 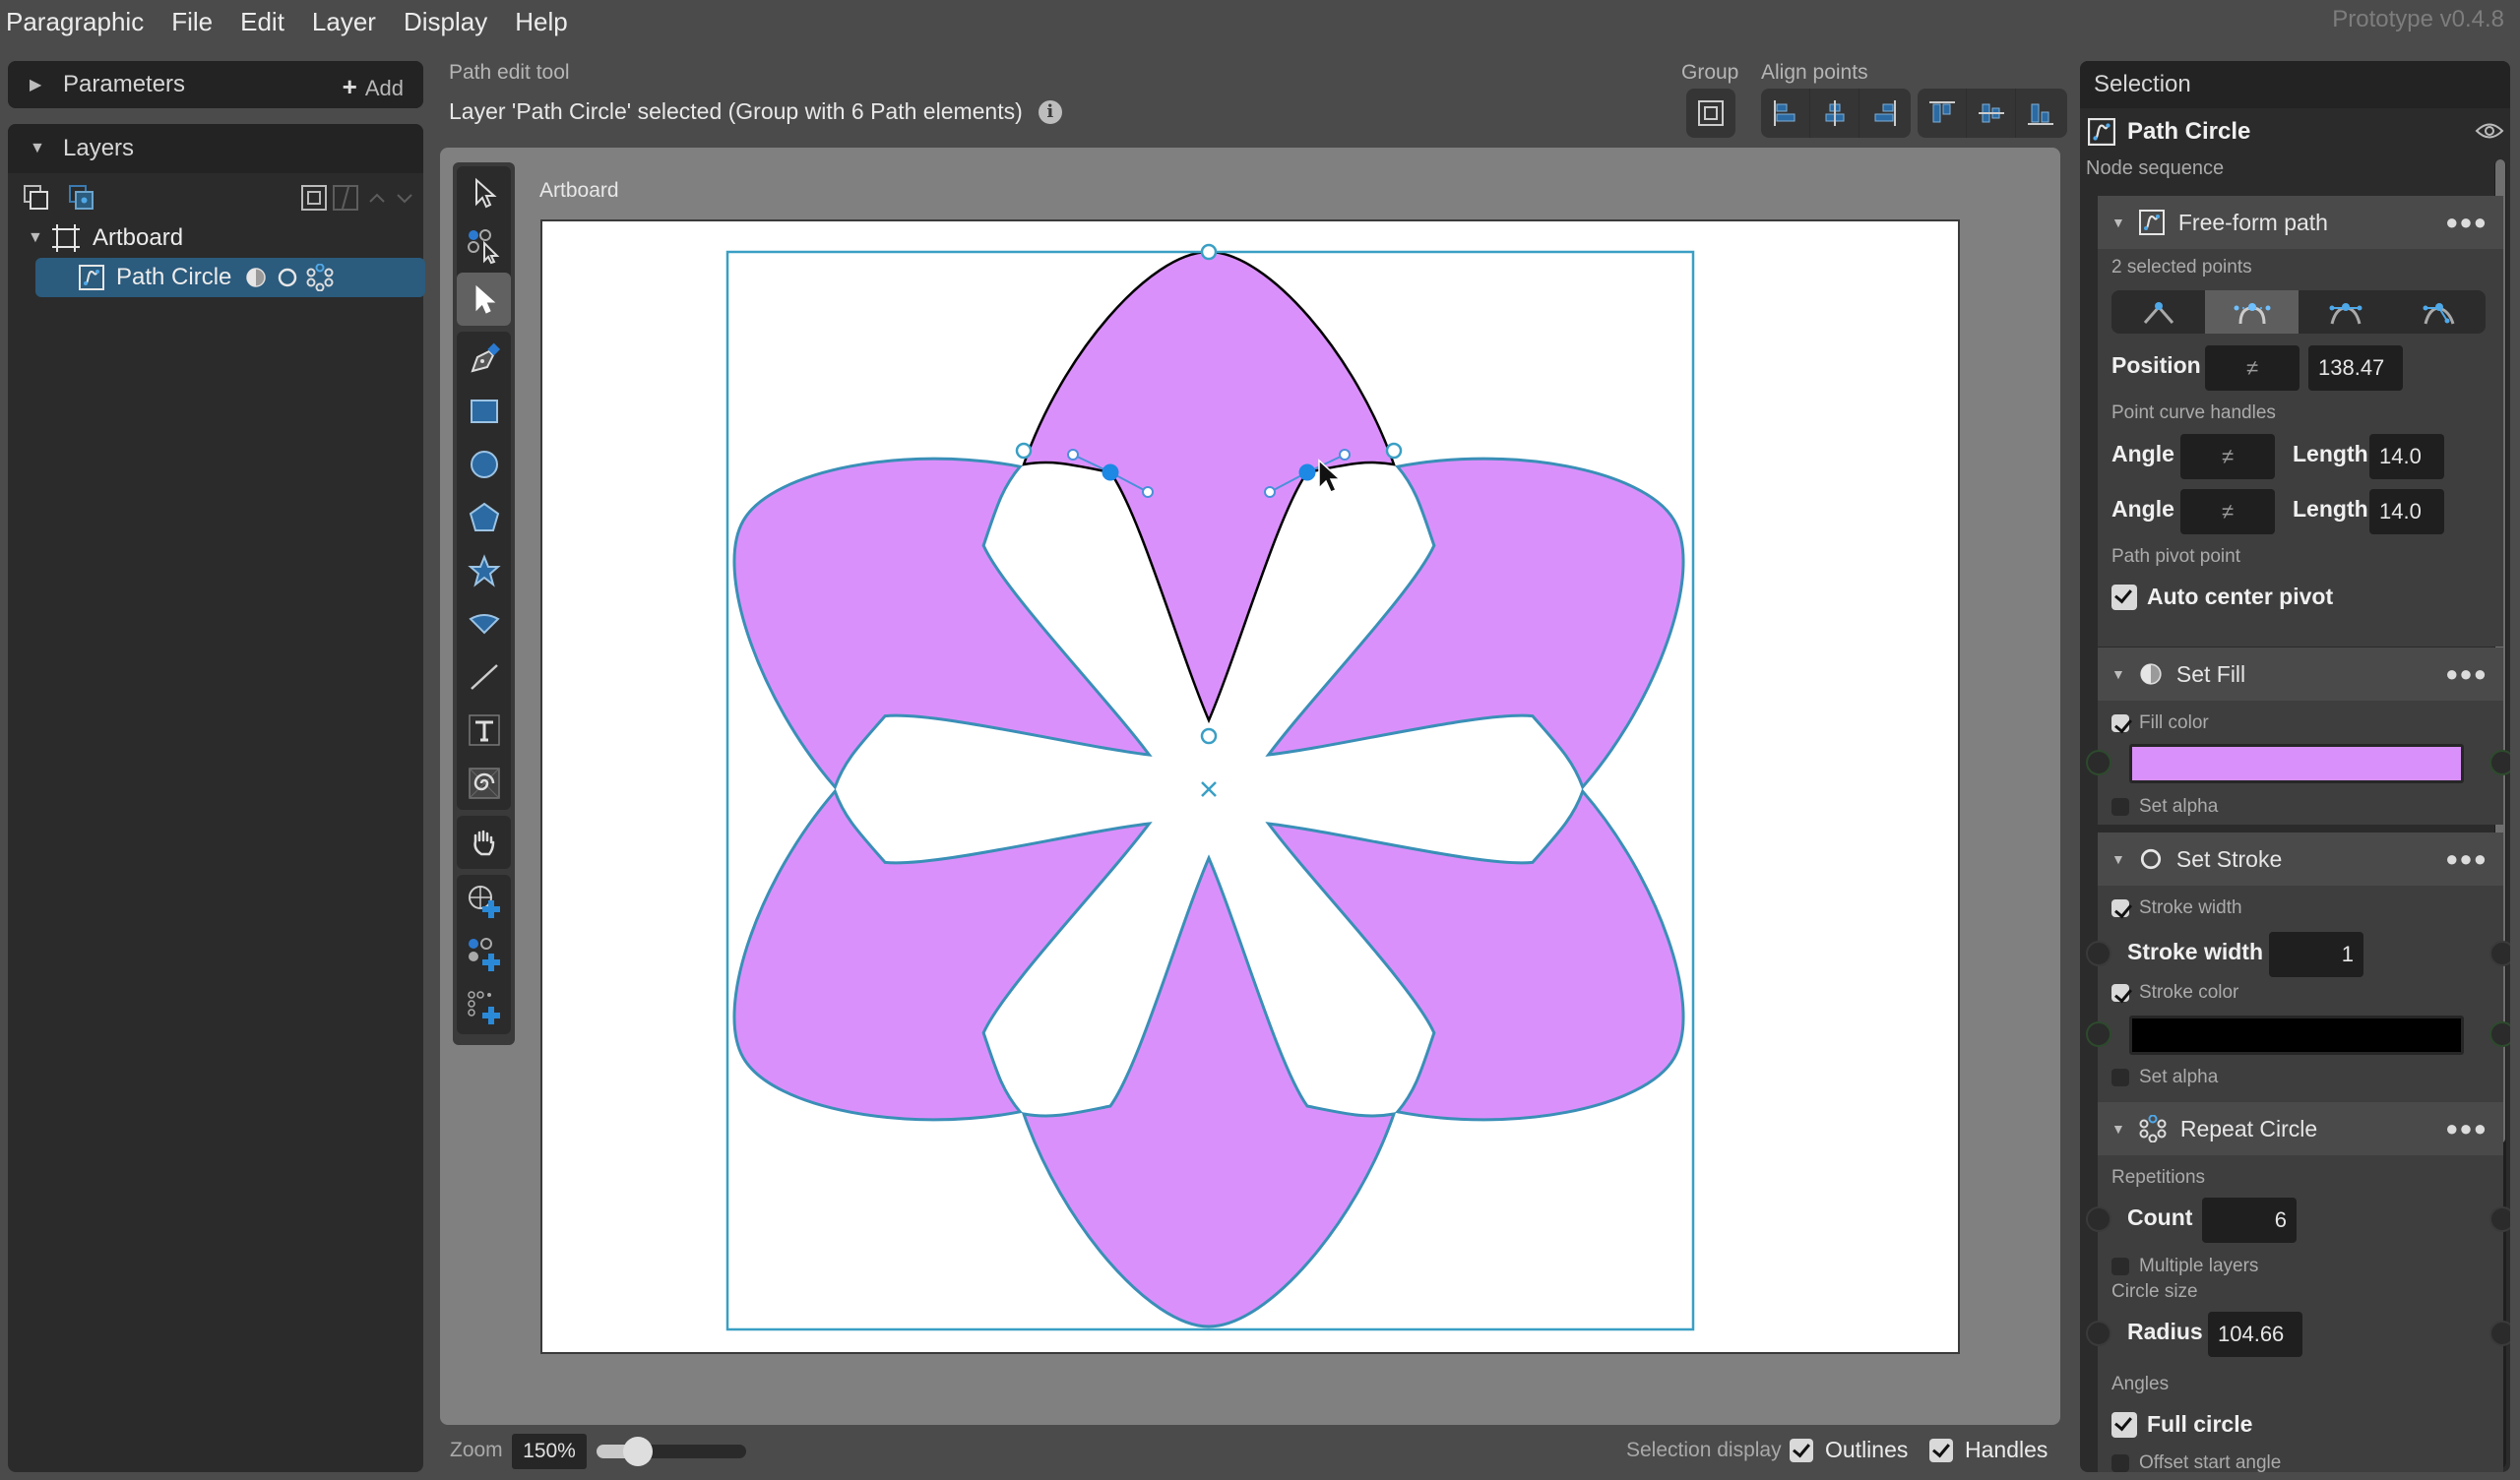 What do you see at coordinates (1942, 113) in the screenshot?
I see `align-top-button` at bounding box center [1942, 113].